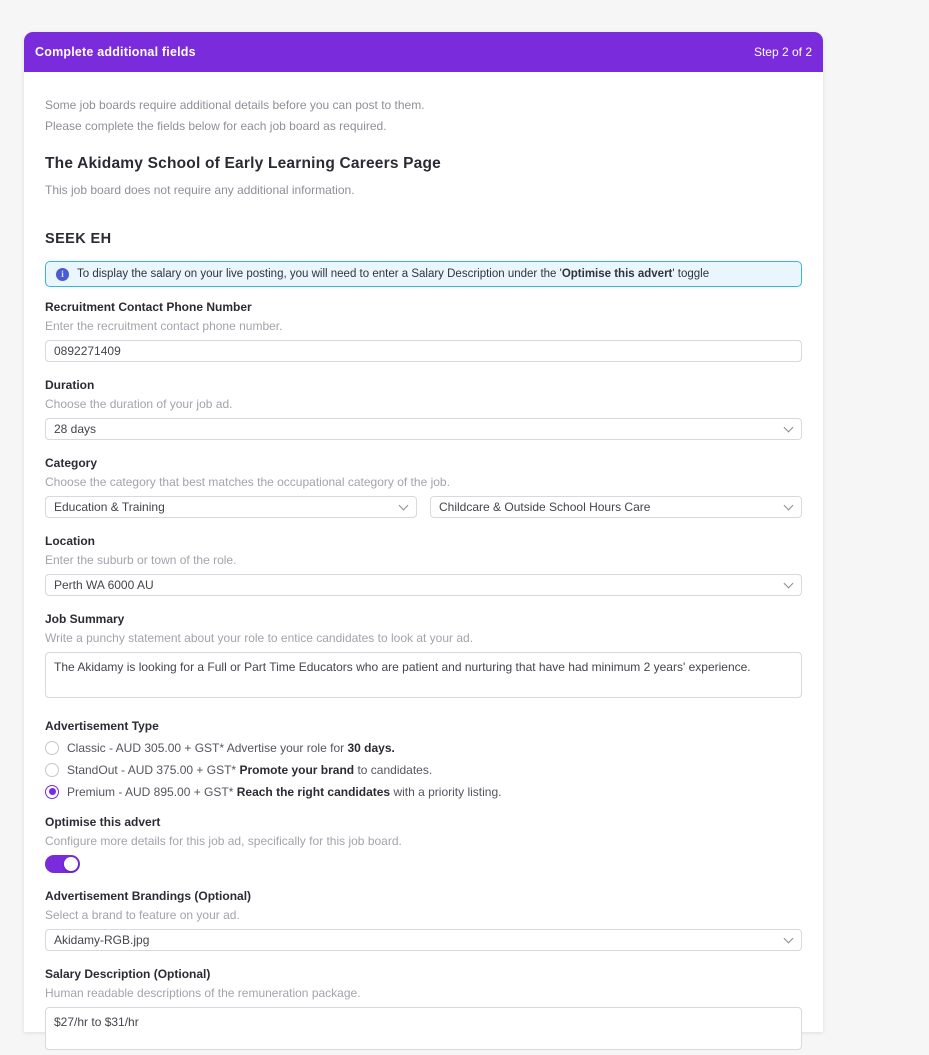 The width and height of the screenshot is (929, 1055). I want to click on brandings-select: Akidamy-RGB.jpg, so click(423, 940).